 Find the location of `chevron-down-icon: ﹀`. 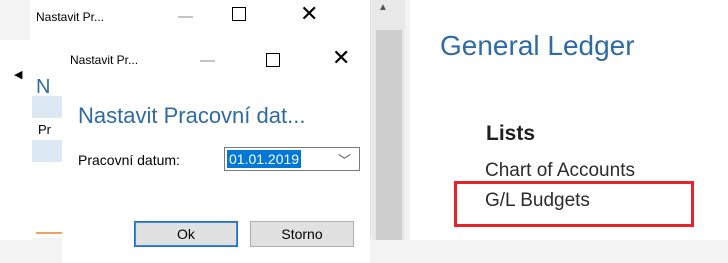

chevron-down-icon: ﹀ is located at coordinates (344, 159).